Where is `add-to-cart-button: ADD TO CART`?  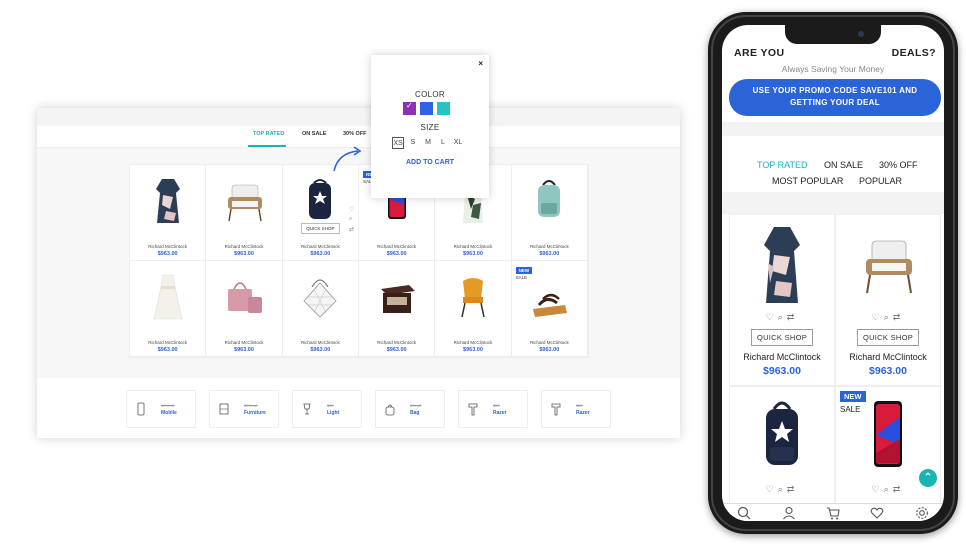
add-to-cart-button: ADD TO CART is located at coordinates (430, 162).